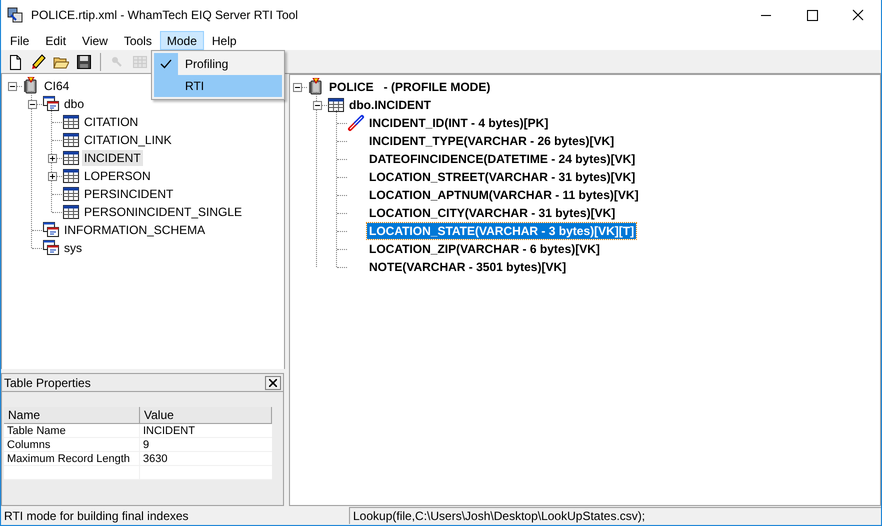 The image size is (882, 526). Describe the element at coordinates (47, 383) in the screenshot. I see `panel-title: Table Properties` at that location.